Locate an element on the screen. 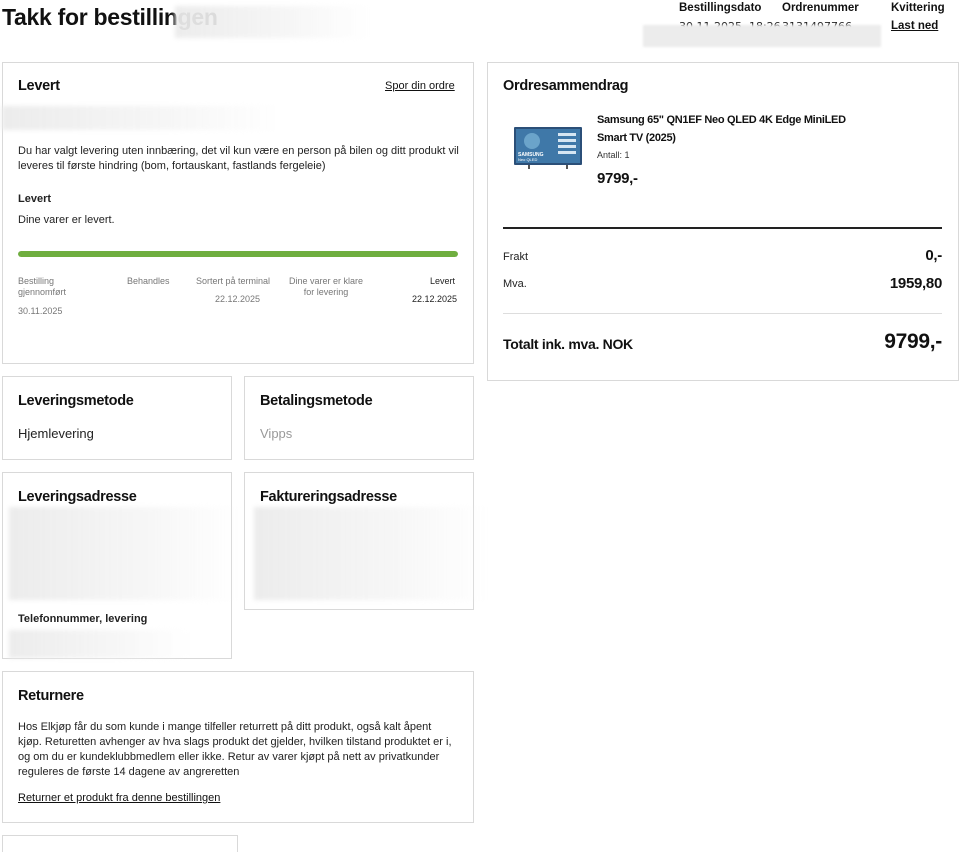 The width and height of the screenshot is (960, 852). order-number-label: Ordrenummer is located at coordinates (820, 8).